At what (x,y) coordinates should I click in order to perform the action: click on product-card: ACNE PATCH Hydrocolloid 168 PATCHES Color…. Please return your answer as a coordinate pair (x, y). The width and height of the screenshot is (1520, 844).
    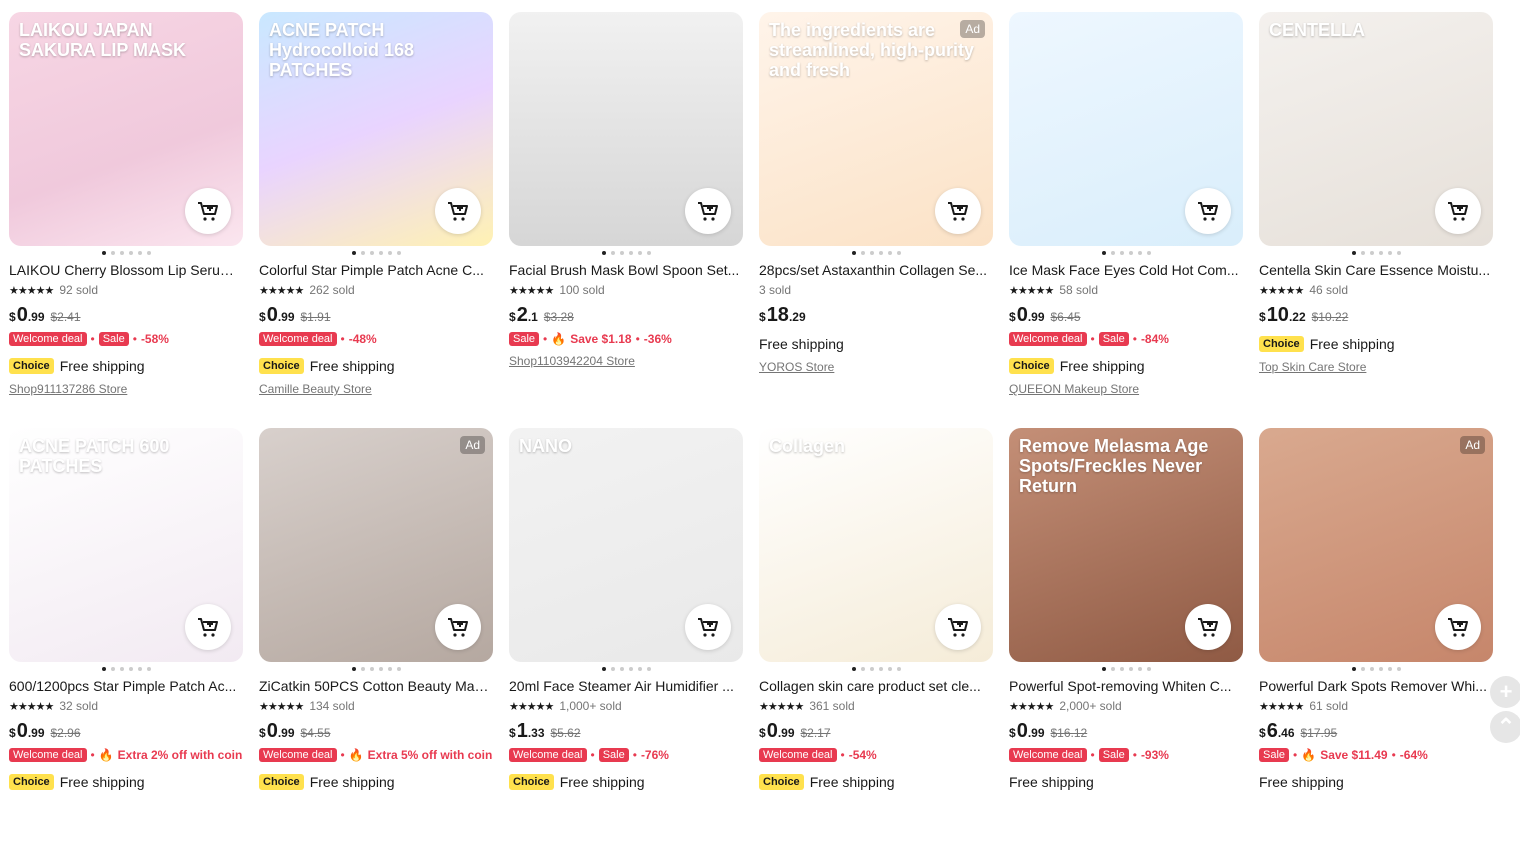
    Looking at the image, I should click on (376, 220).